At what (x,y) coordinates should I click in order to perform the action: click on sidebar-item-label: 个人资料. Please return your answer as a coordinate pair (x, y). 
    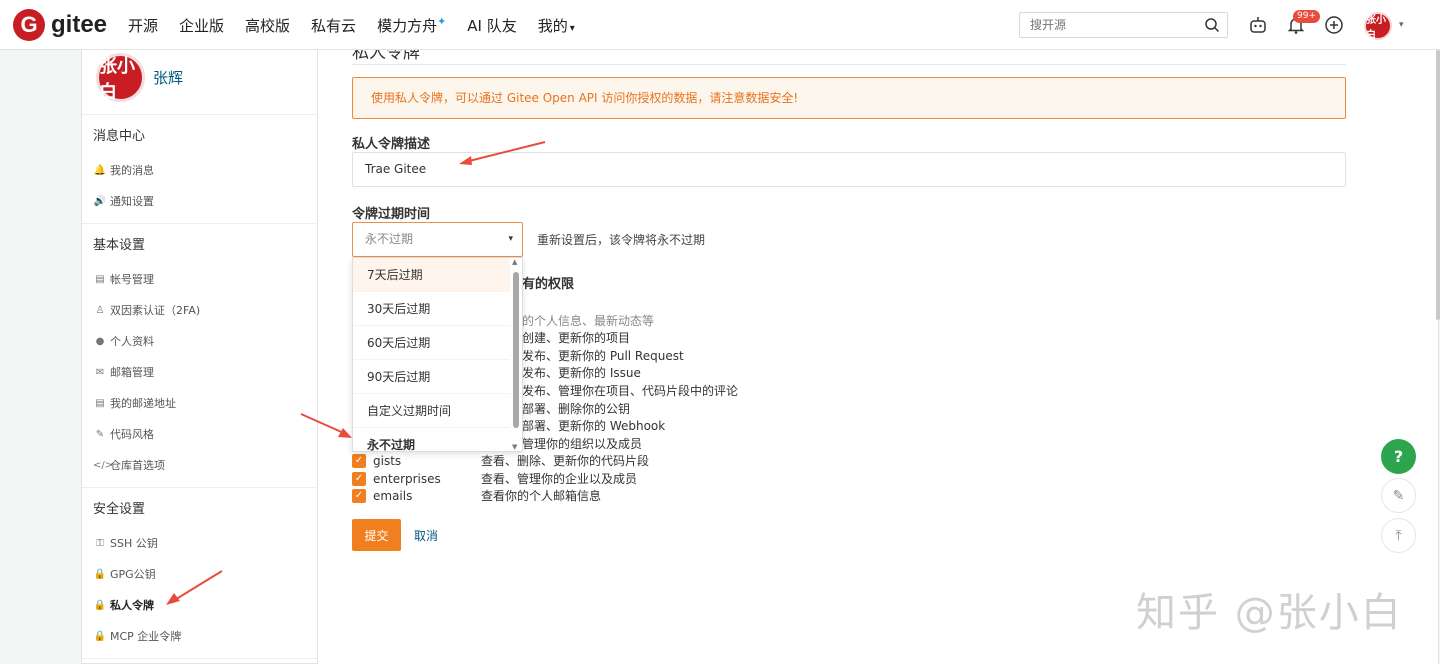
    Looking at the image, I should click on (132, 341).